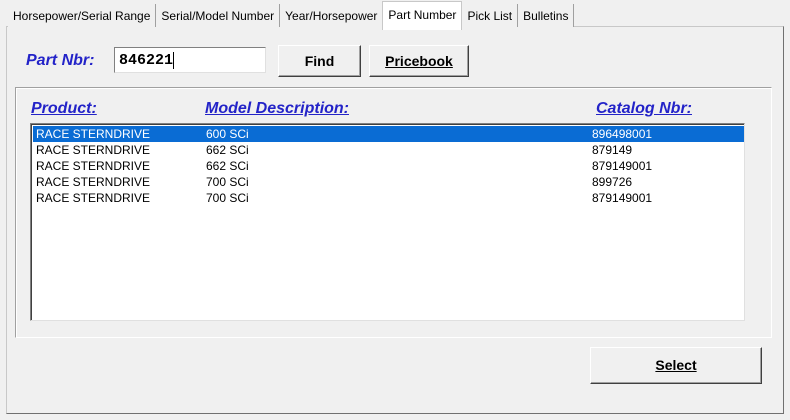 The image size is (790, 420). Describe the element at coordinates (622, 134) in the screenshot. I see `cell-catalog: 896498001` at that location.